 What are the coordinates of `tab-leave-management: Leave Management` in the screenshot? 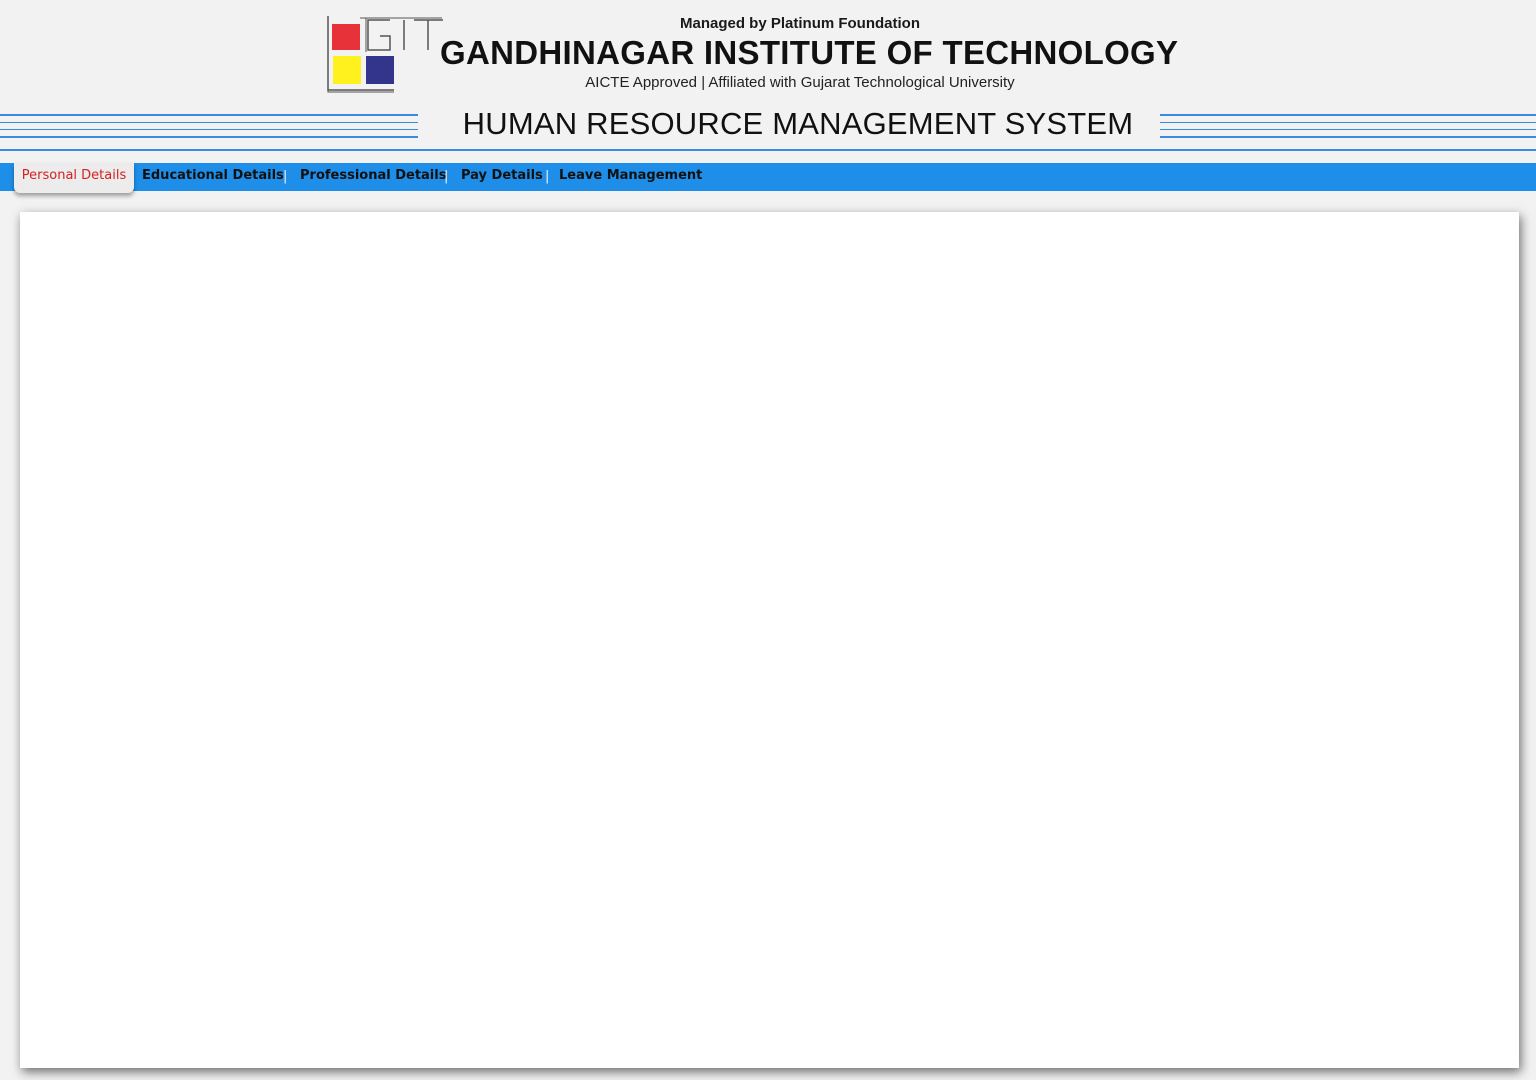 It's located at (630, 177).